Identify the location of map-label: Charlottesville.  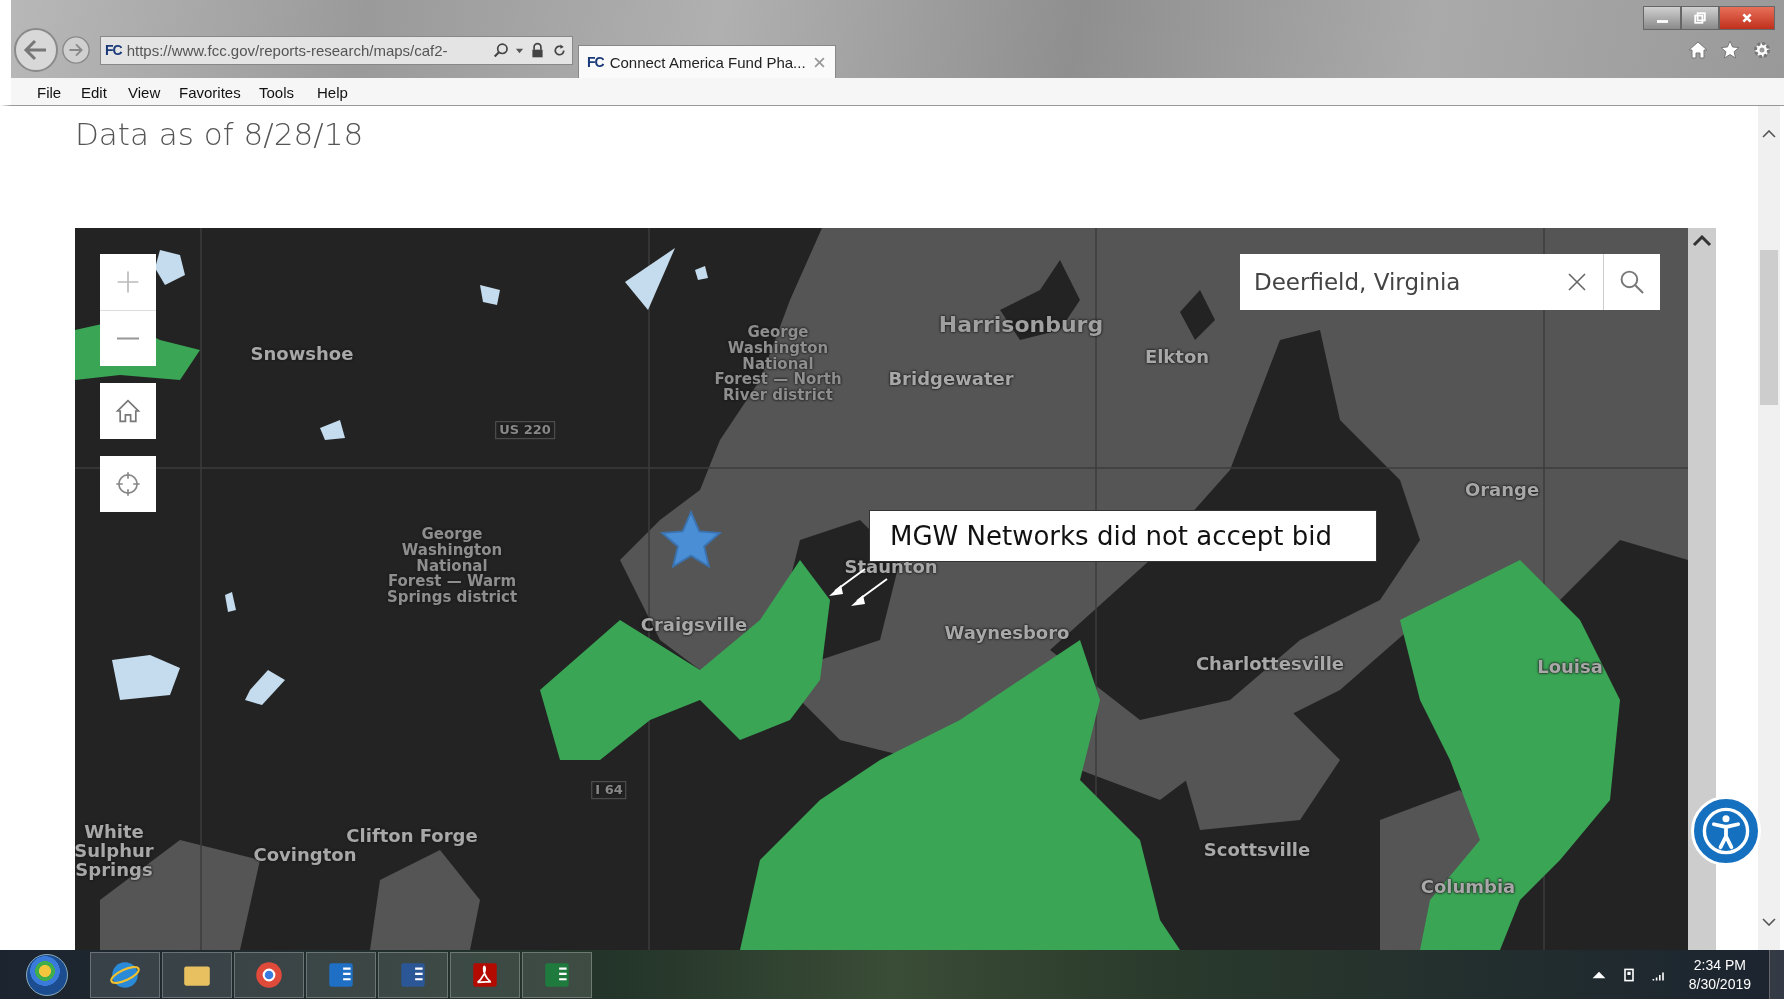
(1270, 664).